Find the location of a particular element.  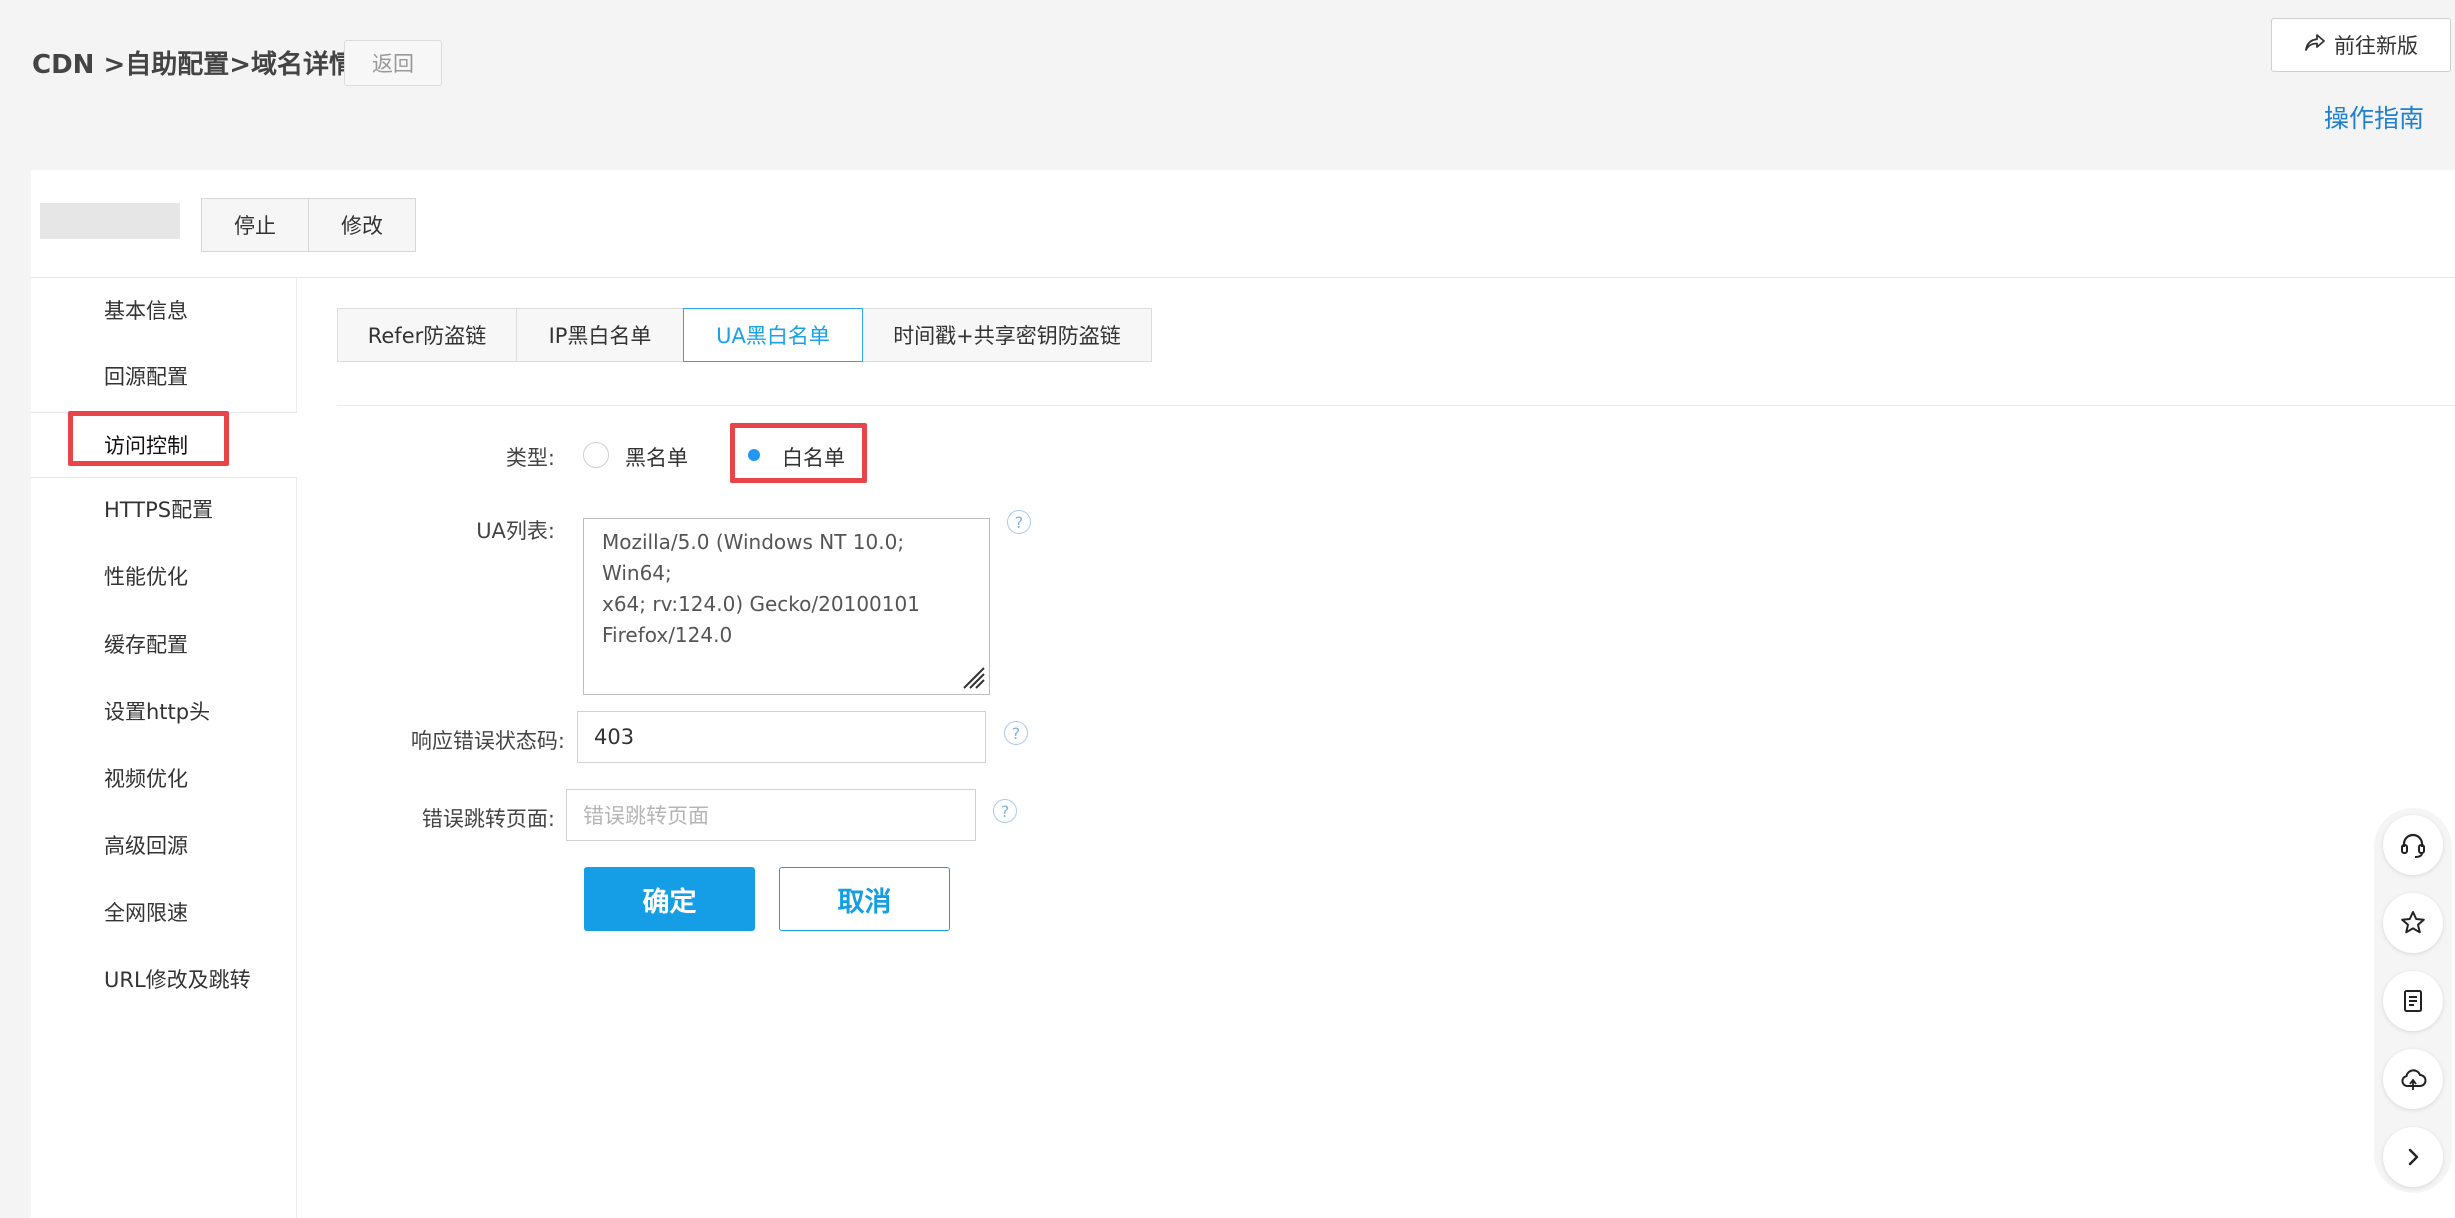

highlight-box-whitelist is located at coordinates (798, 453).